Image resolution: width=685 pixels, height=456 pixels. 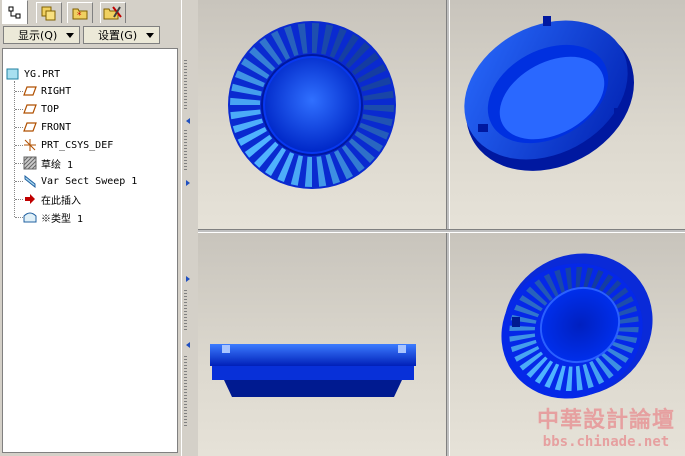 What do you see at coordinates (30, 163) in the screenshot?
I see `sketch-icon` at bounding box center [30, 163].